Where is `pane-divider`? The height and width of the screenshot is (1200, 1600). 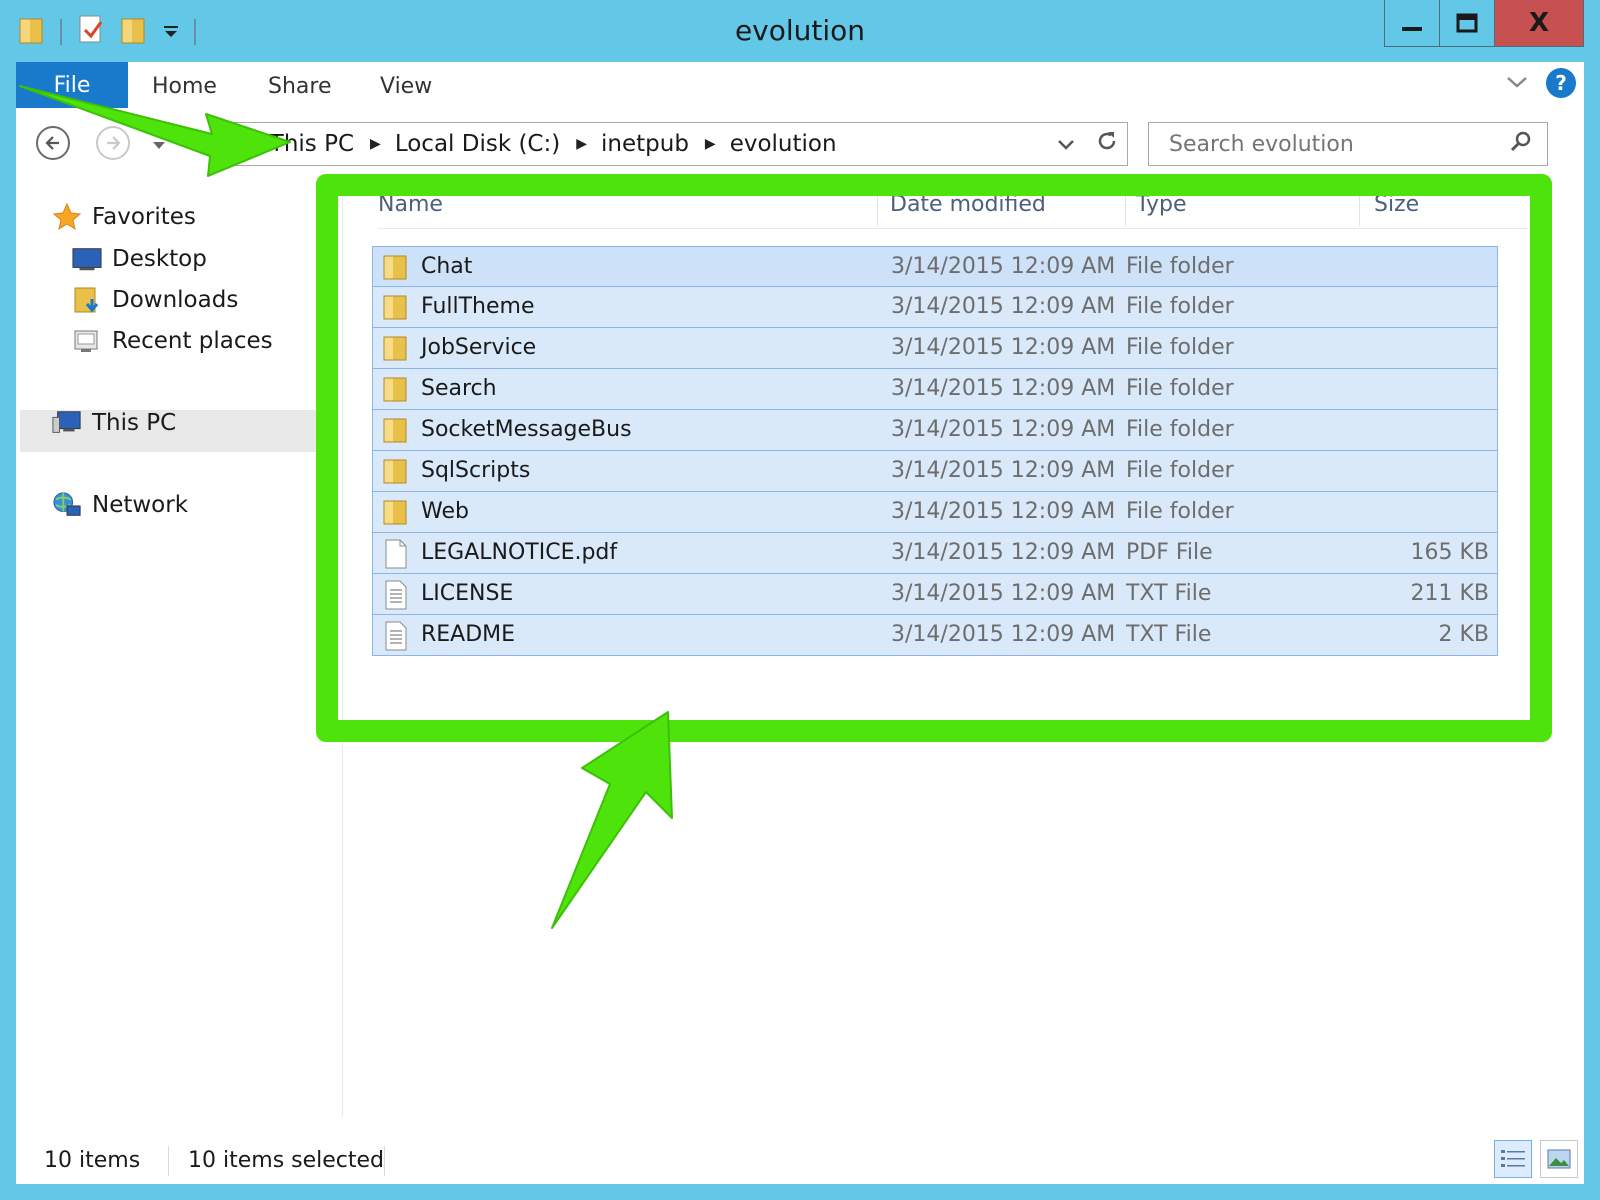
pane-divider is located at coordinates (342, 646).